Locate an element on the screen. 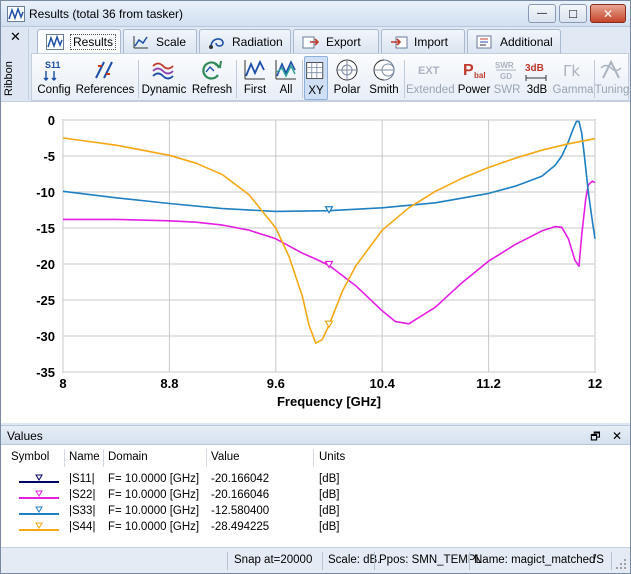 This screenshot has height=574, width=631. table-row: |S44| F= 10.0000 [GHz] -28.494225 [dB] is located at coordinates (315, 529).